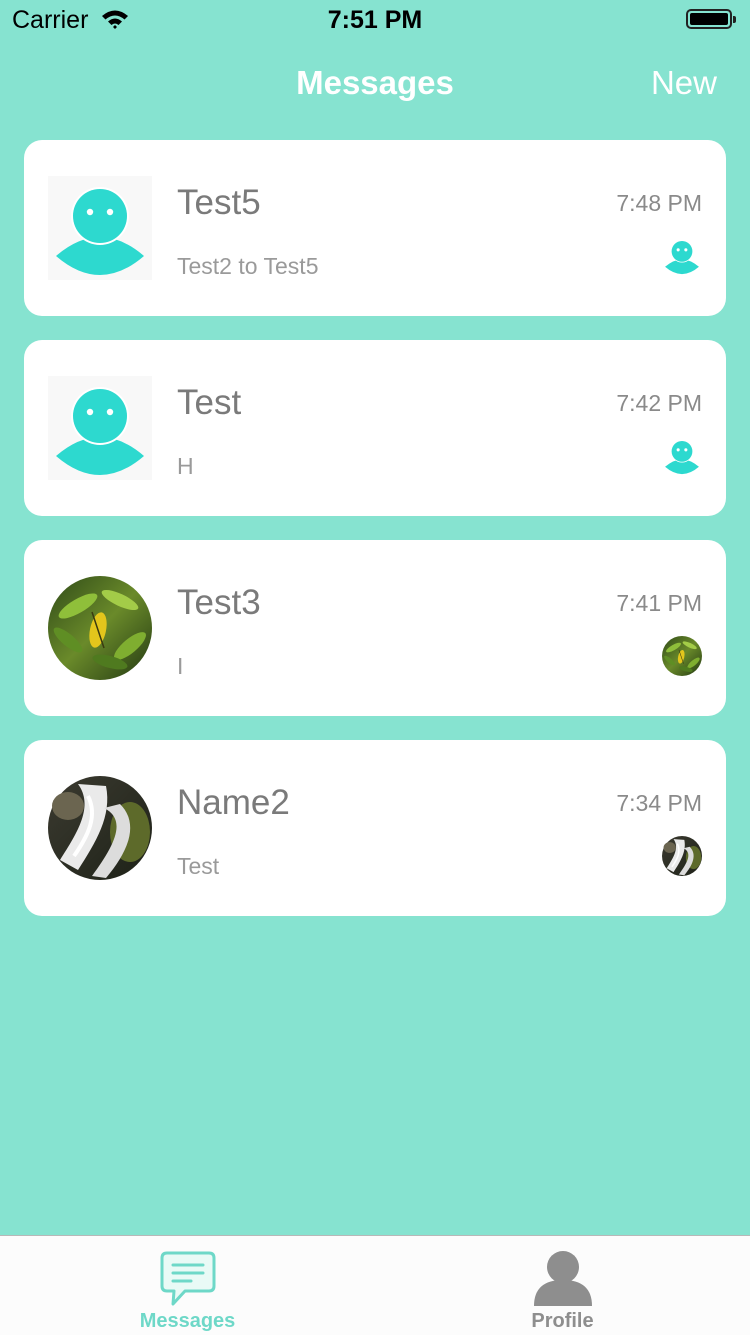 This screenshot has height=1335, width=750. Describe the element at coordinates (375, 428) in the screenshot. I see `conversation-card-test: Test H 7:42 PM` at that location.